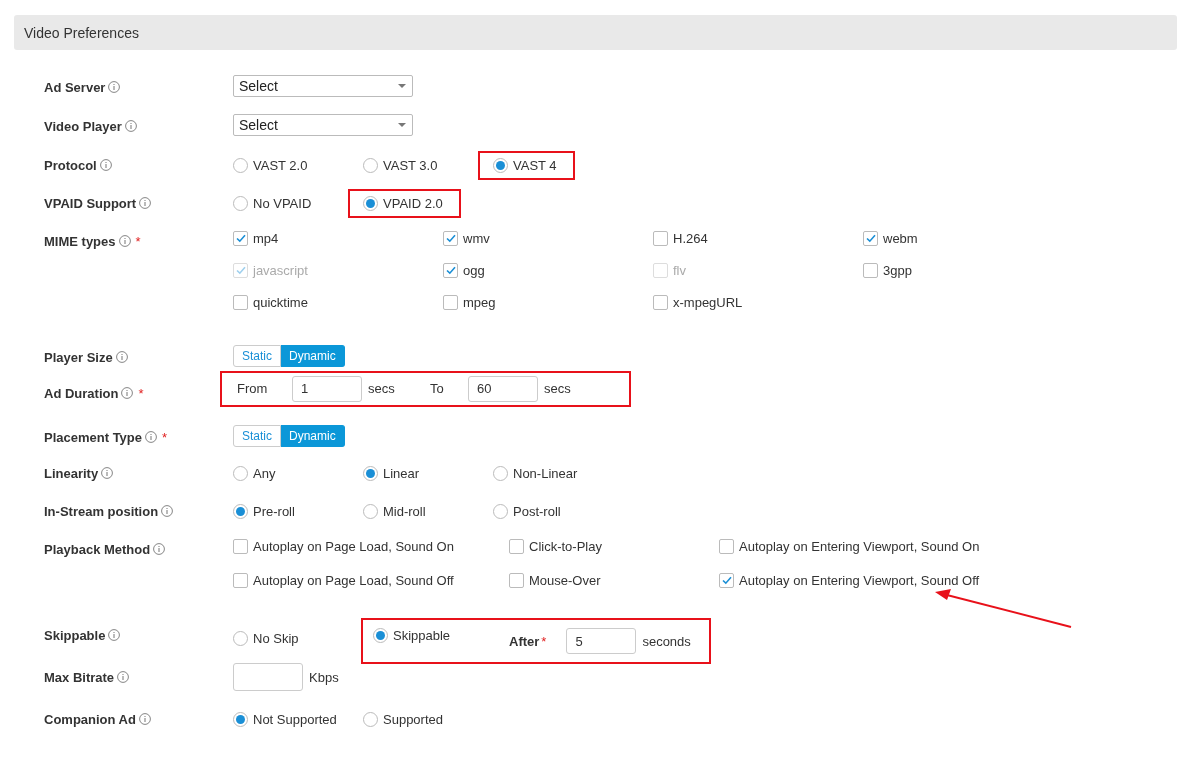  What do you see at coordinates (78, 357) in the screenshot?
I see `field-label: Player Size` at bounding box center [78, 357].